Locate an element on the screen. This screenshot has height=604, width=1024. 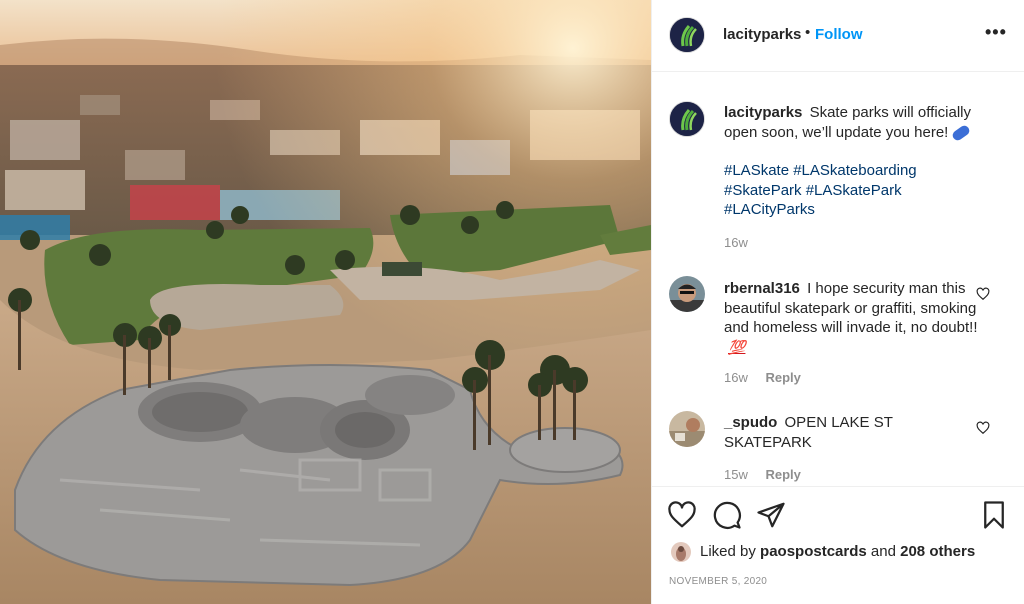
caption-meta: 16w is located at coordinates (736, 242).